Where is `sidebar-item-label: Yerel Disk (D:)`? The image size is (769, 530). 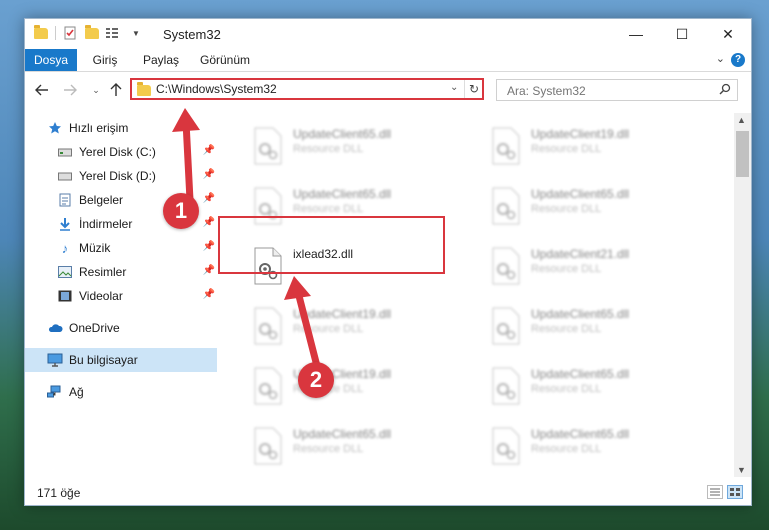
sidebar-item-label: Yerel Disk (D:) is located at coordinates (117, 176).